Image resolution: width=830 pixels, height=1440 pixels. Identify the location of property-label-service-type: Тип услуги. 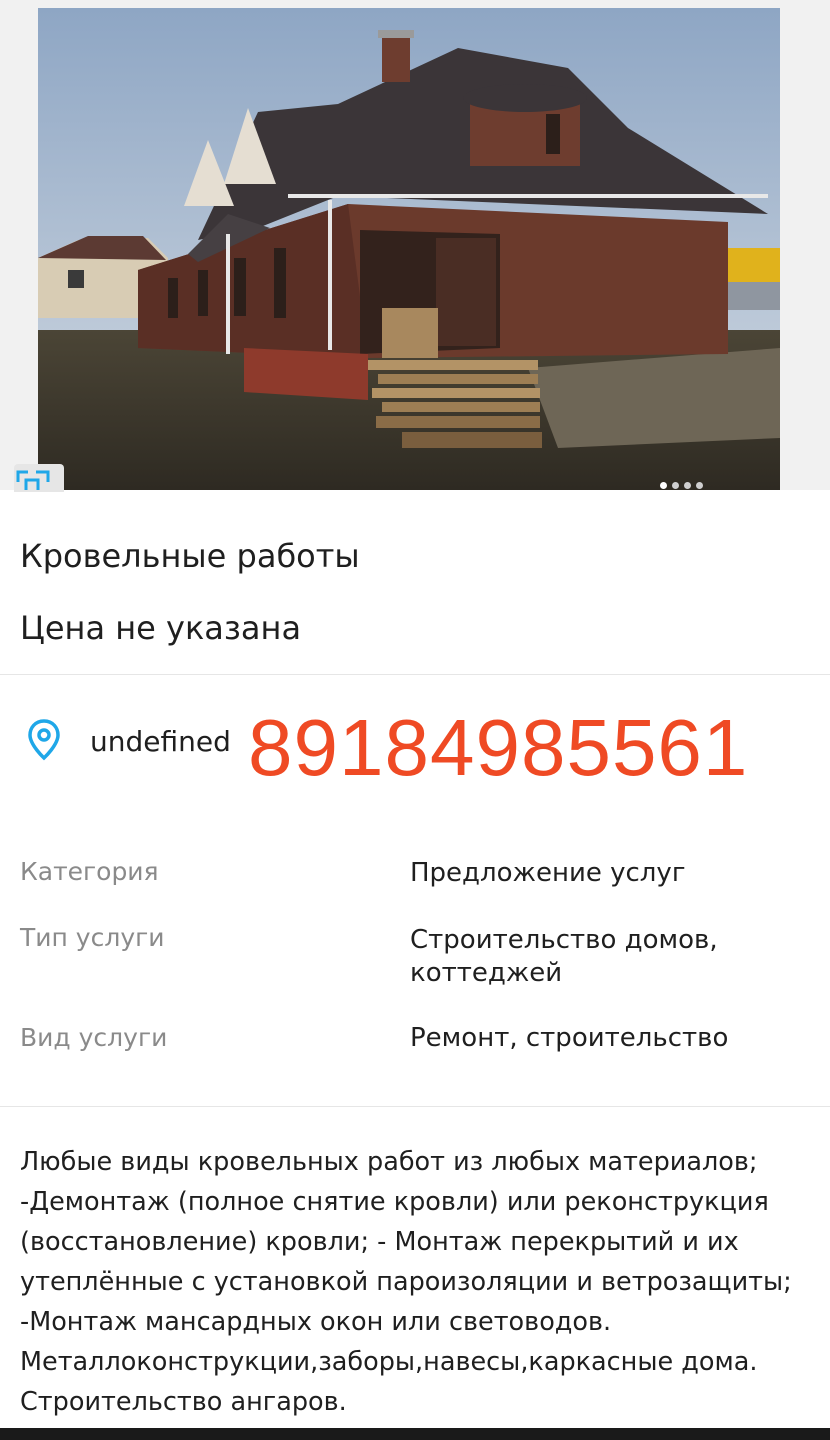
(92, 937).